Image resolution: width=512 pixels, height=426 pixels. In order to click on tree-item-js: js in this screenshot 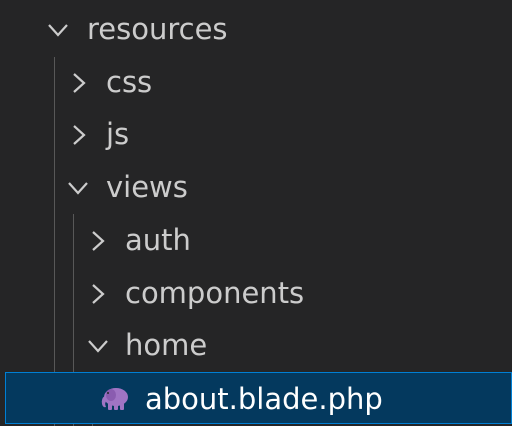, I will do `click(256, 134)`.